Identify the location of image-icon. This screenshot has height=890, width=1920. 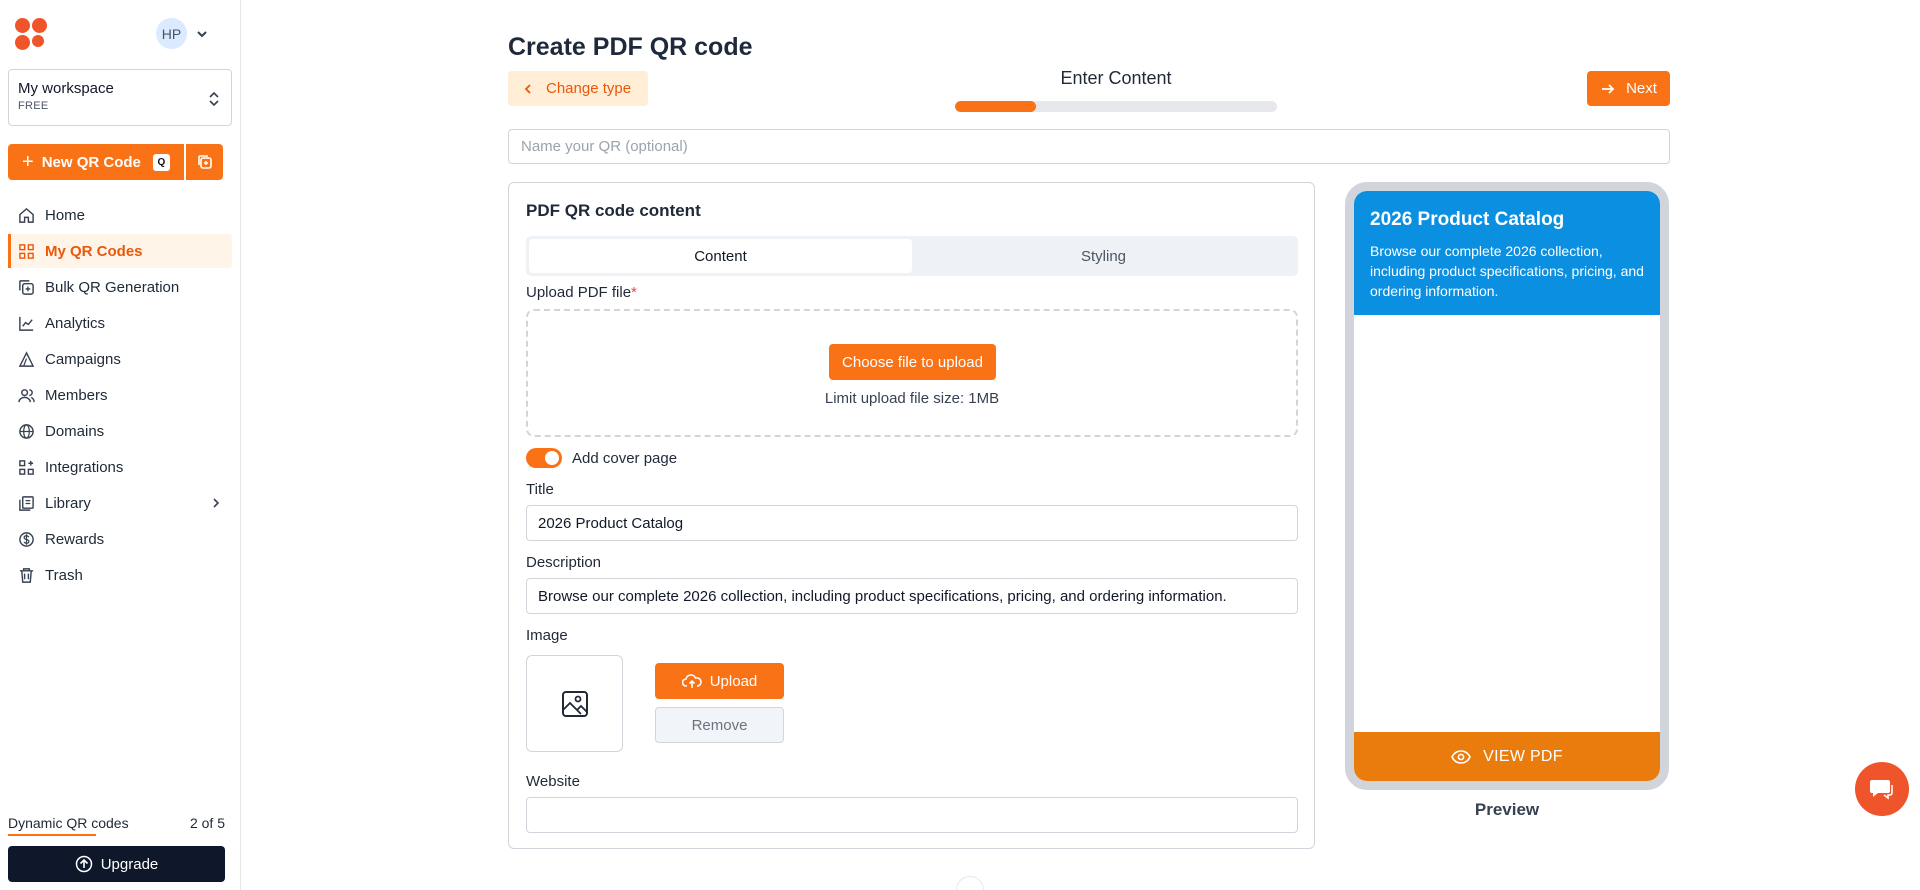
(574, 703).